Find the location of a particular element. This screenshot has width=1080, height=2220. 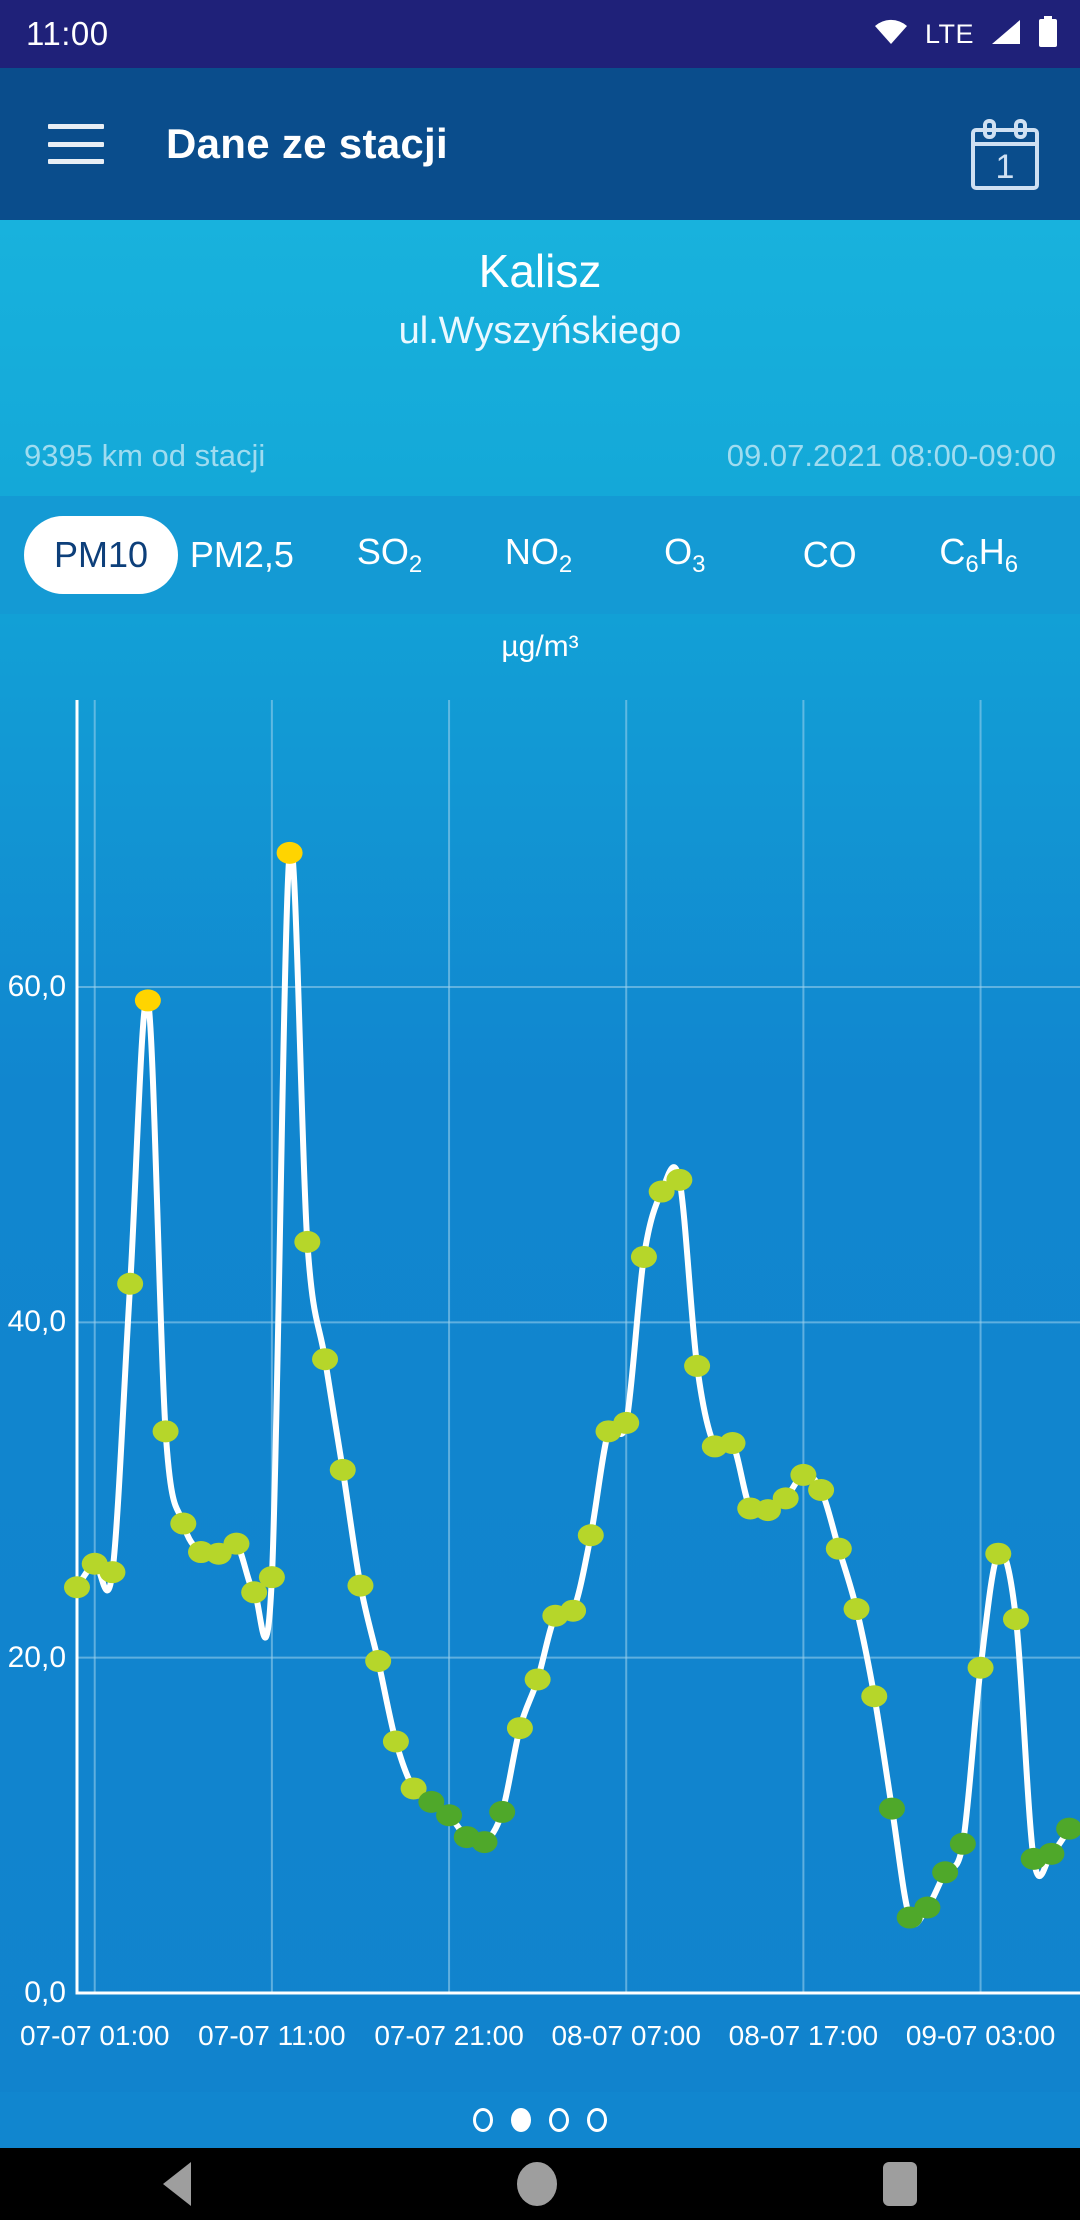

tab-label: PM2,5 is located at coordinates (241, 554).